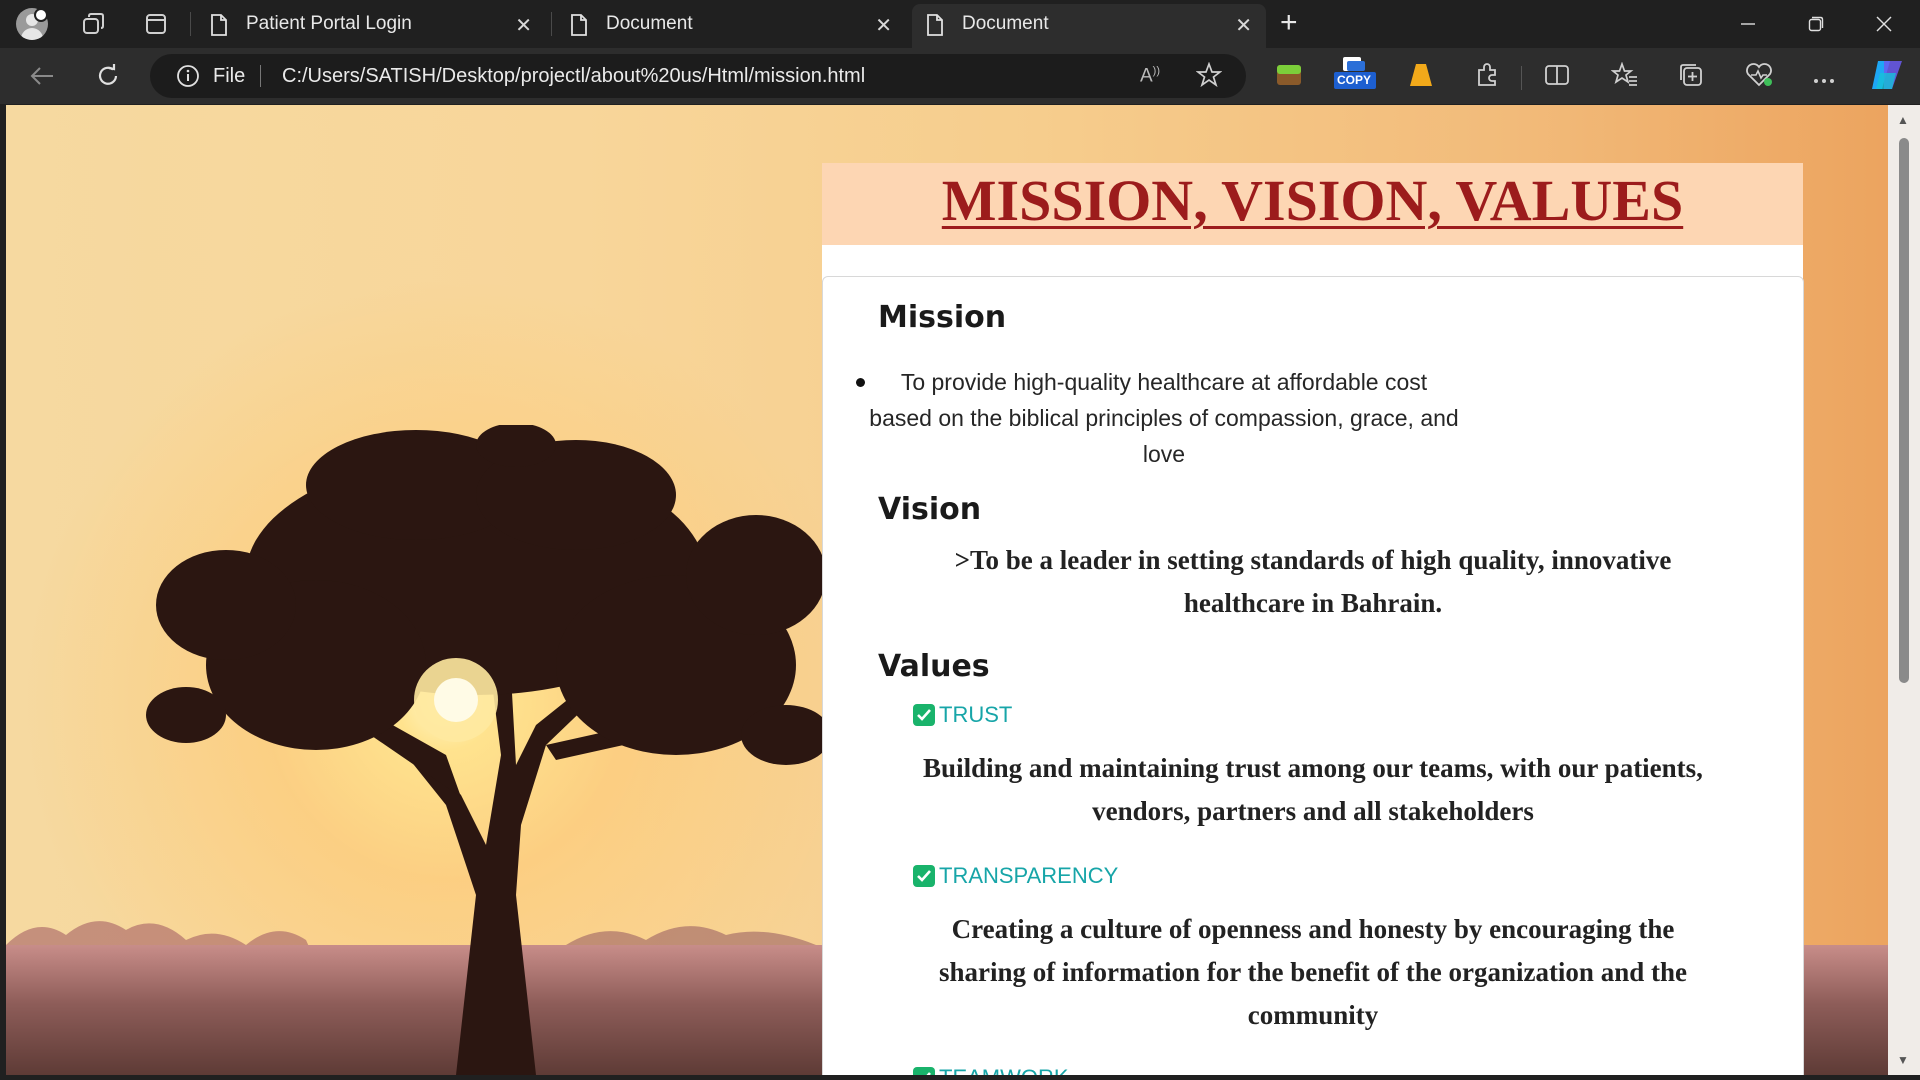 This screenshot has width=1920, height=1080. I want to click on page-title: MISSION, VISION, VALUES, so click(1312, 200).